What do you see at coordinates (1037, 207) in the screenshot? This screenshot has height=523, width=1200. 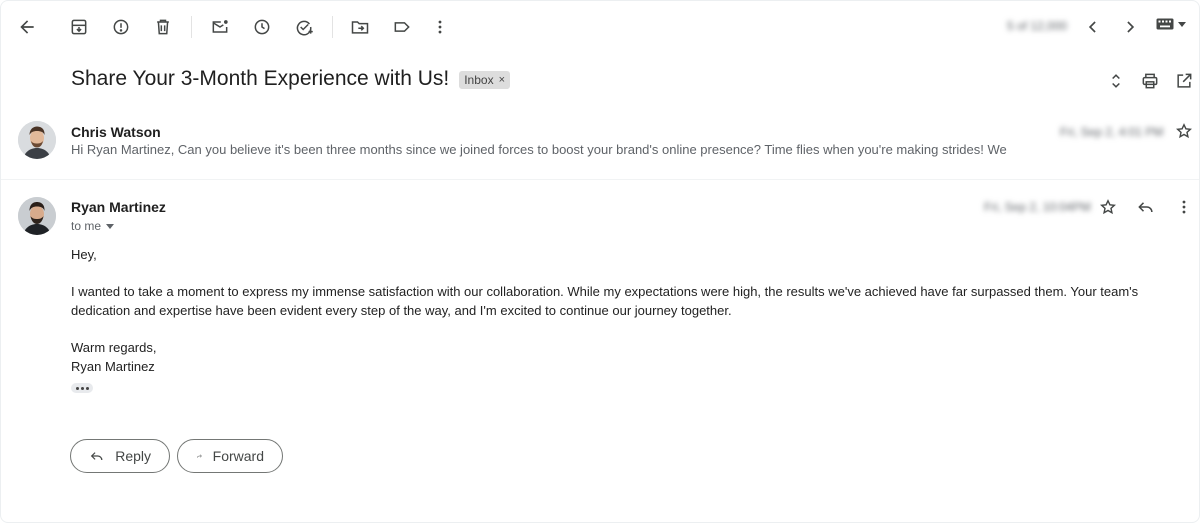 I see `message-date: Fri, Sep 2, 10:04PM` at bounding box center [1037, 207].